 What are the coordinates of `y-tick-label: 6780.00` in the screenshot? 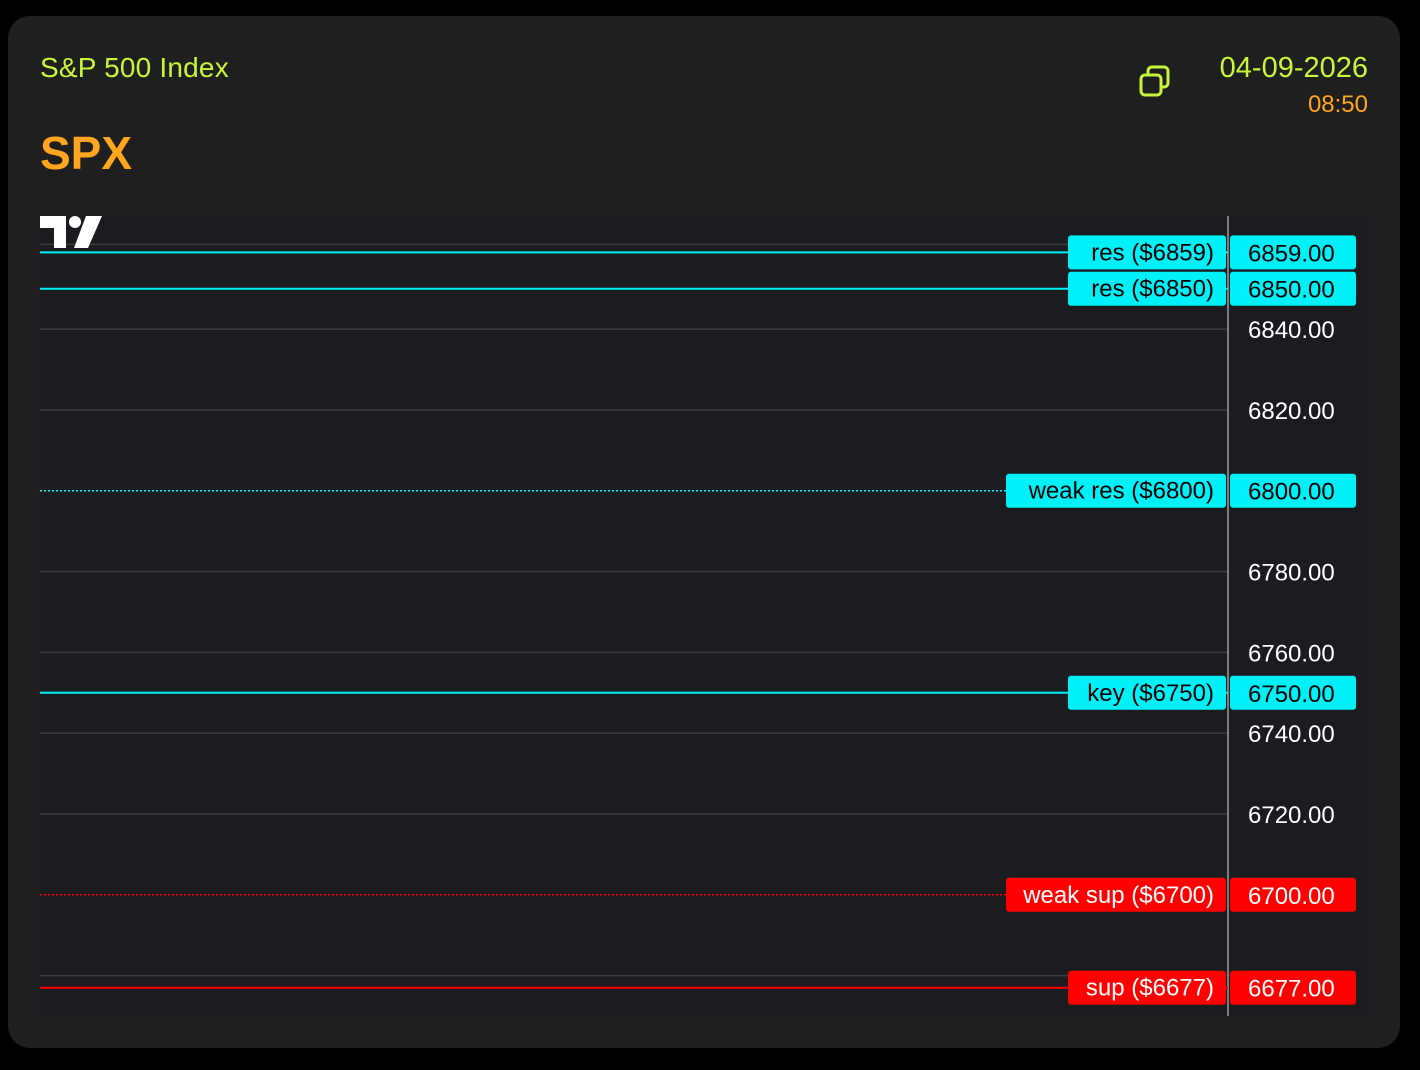 It's located at (1291, 573).